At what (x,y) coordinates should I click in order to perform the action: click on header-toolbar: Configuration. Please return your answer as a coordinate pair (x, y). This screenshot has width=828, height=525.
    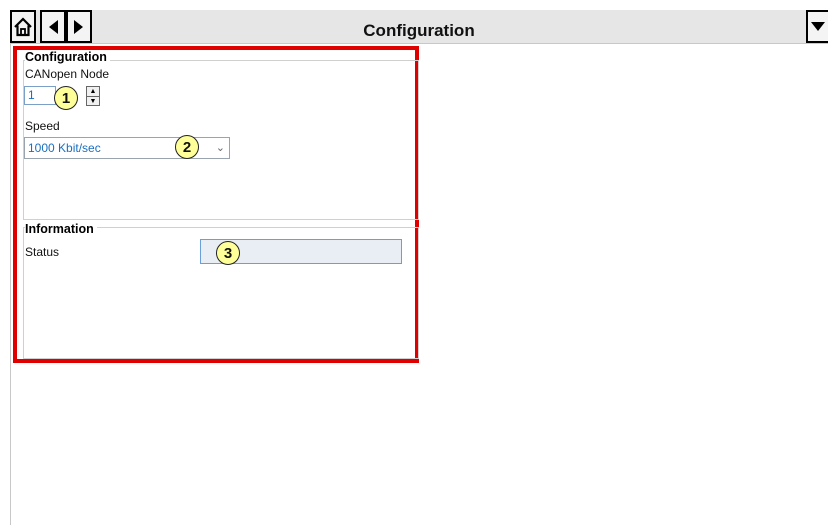
    Looking at the image, I should click on (419, 27).